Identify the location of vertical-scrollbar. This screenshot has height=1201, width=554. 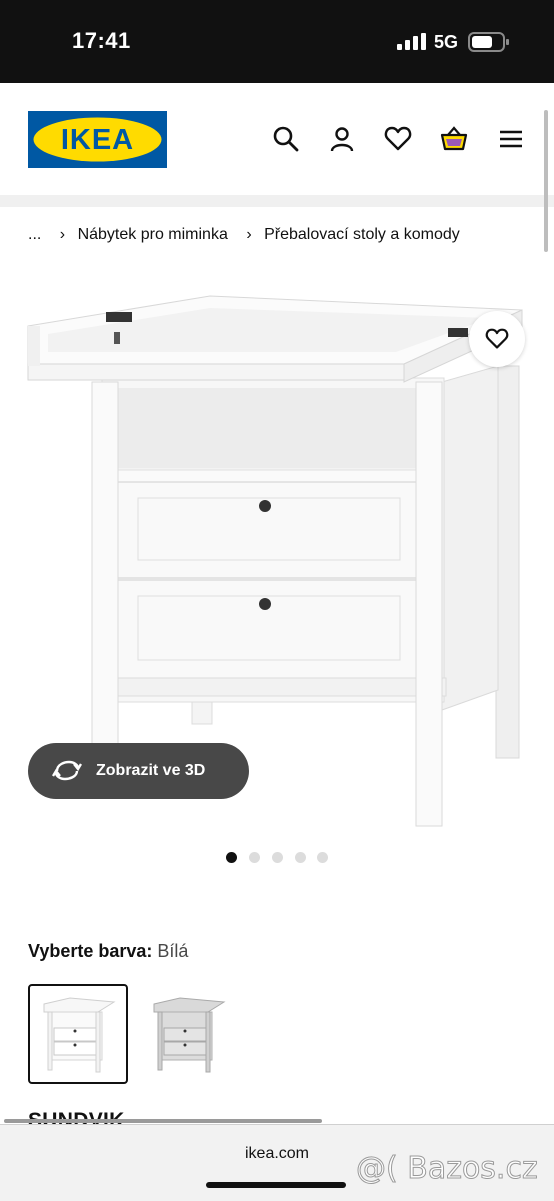
(546, 181).